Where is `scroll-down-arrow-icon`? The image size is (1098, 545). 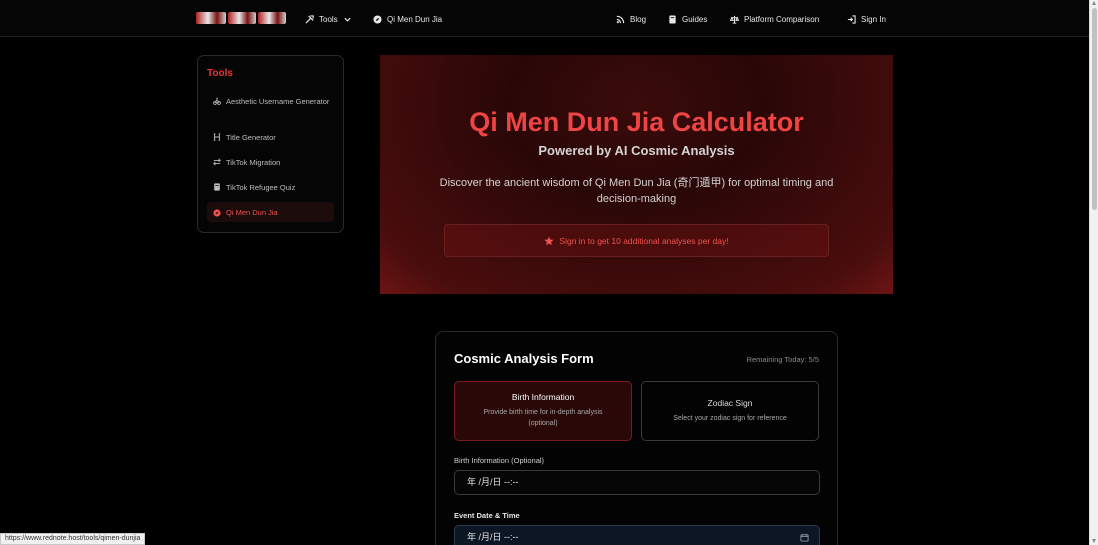
scroll-down-arrow-icon is located at coordinates (1094, 541).